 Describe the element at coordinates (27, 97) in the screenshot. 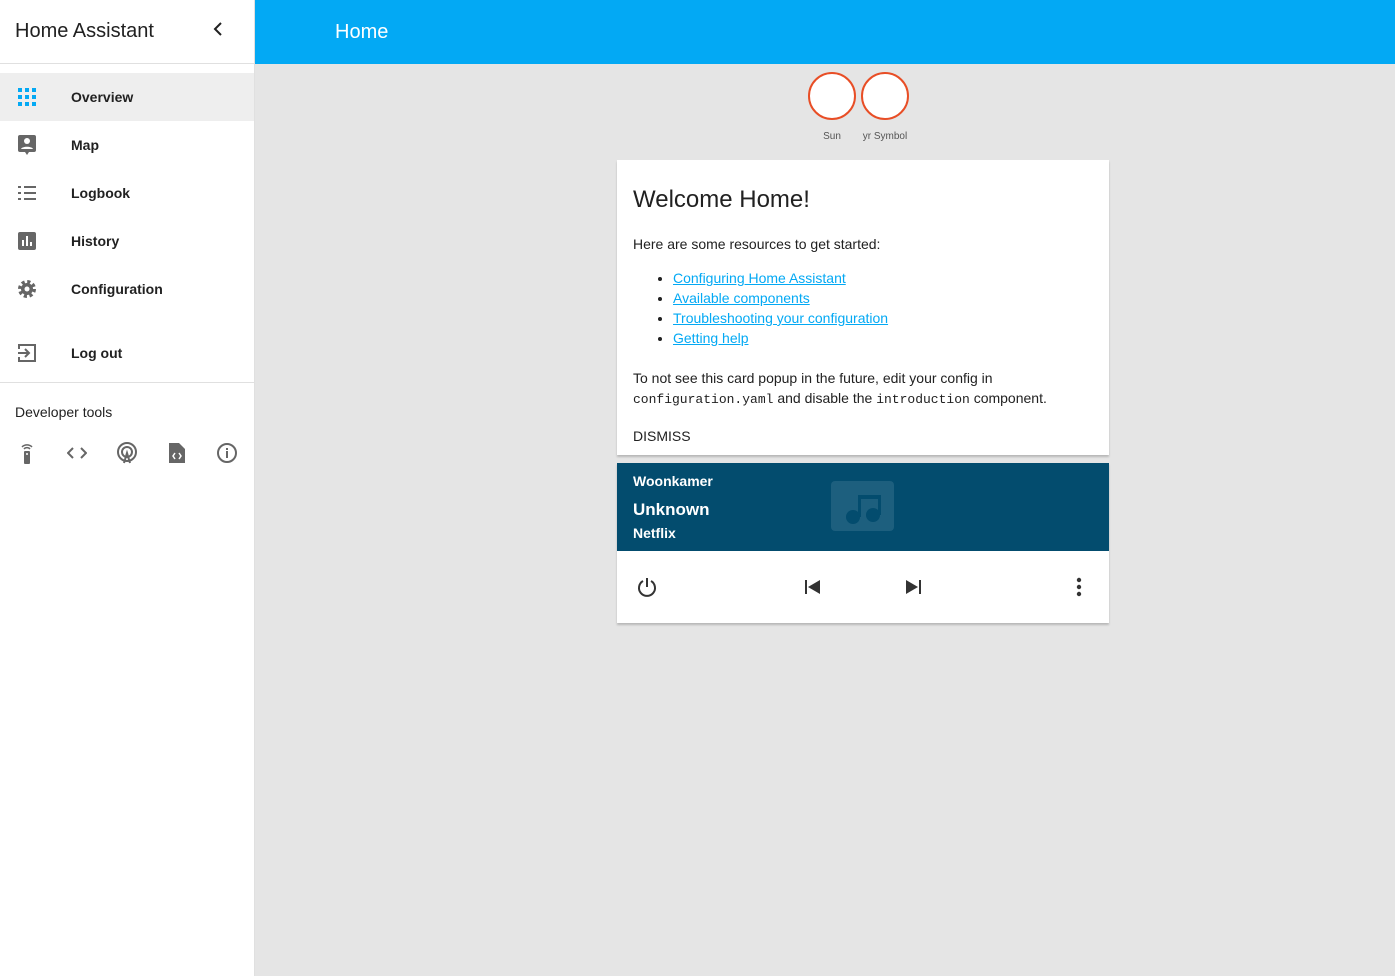

I see `apps-grid-icon` at that location.